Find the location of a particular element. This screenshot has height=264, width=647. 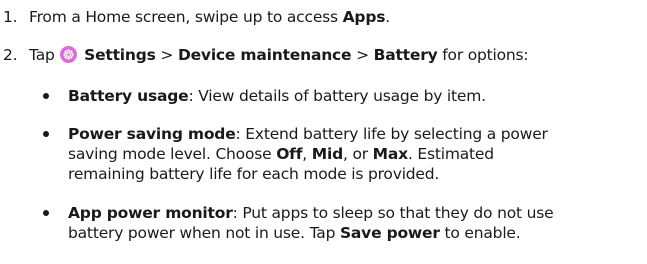

max-term: Max is located at coordinates (390, 154).